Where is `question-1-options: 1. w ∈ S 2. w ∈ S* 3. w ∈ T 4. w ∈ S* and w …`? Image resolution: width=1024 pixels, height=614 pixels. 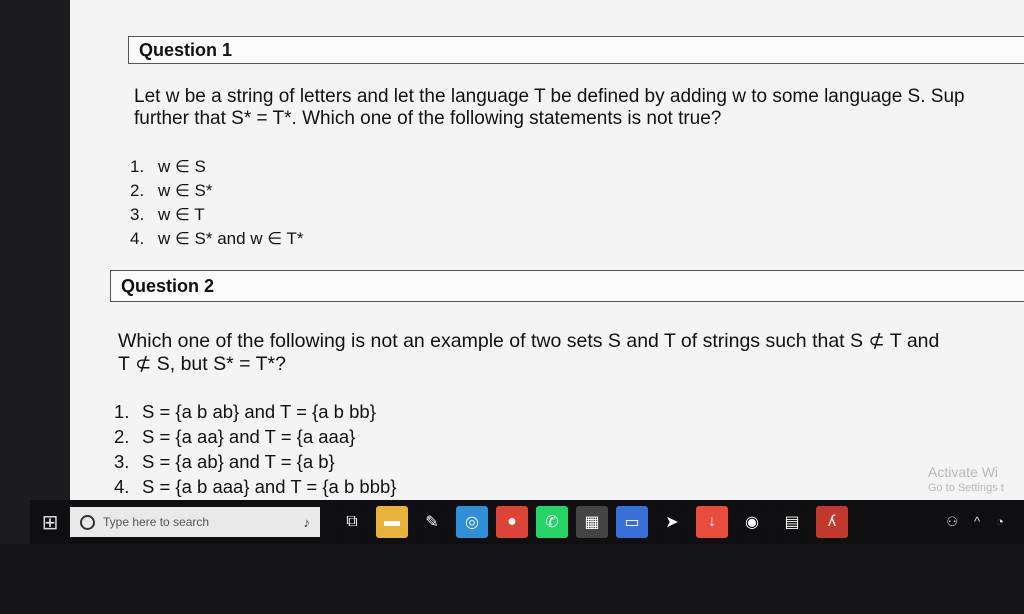
question-1-options: 1. w ∈ S 2. w ∈ S* 3. w ∈ T 4. w ∈ S* and w … is located at coordinates (217, 203).